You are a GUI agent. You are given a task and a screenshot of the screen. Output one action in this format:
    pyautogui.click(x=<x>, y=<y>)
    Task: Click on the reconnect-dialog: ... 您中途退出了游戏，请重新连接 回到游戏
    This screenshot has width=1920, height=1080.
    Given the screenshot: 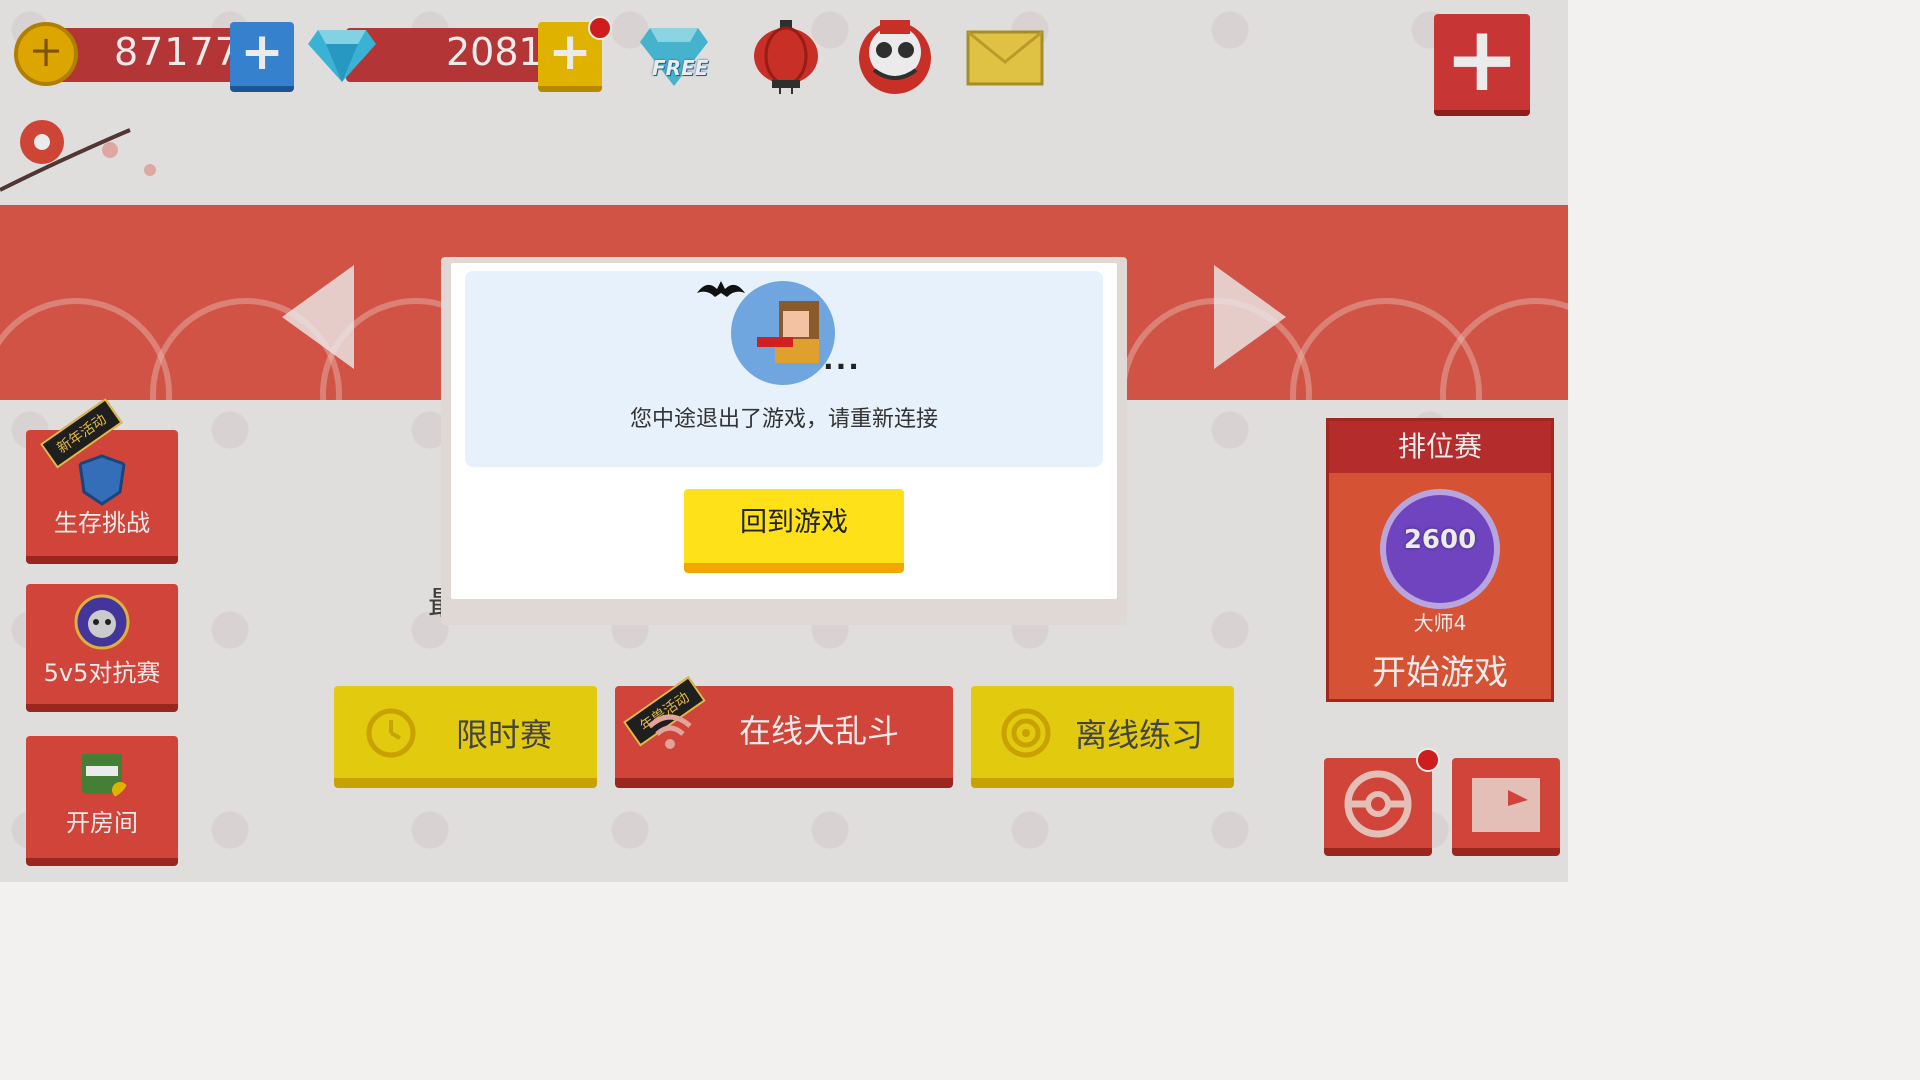 What is the action you would take?
    pyautogui.click(x=784, y=441)
    